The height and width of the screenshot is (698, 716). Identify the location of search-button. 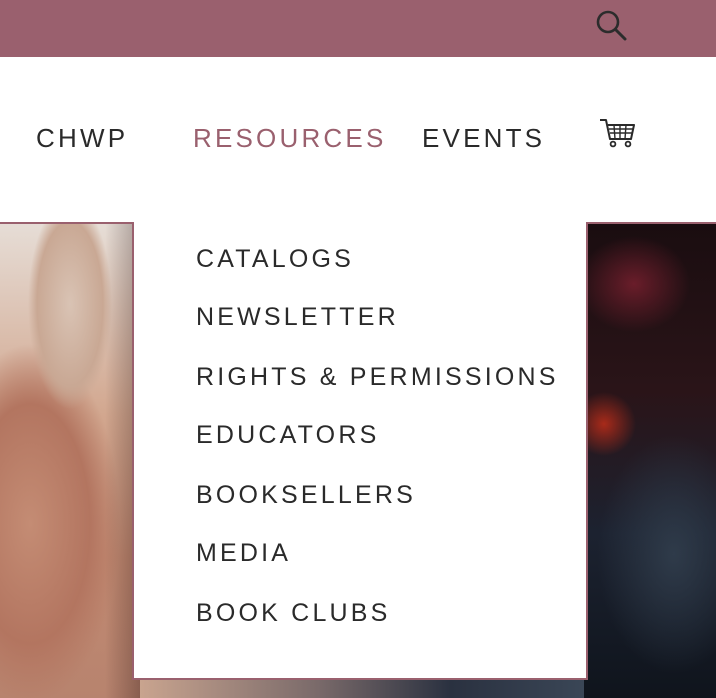
(611, 25).